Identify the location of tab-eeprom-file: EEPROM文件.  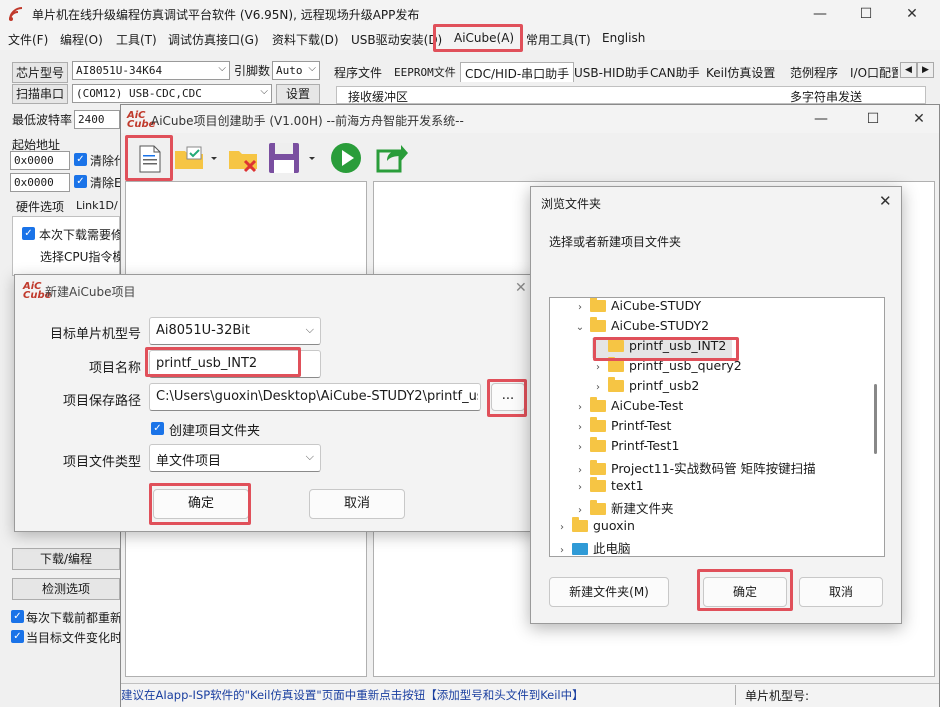
(425, 72).